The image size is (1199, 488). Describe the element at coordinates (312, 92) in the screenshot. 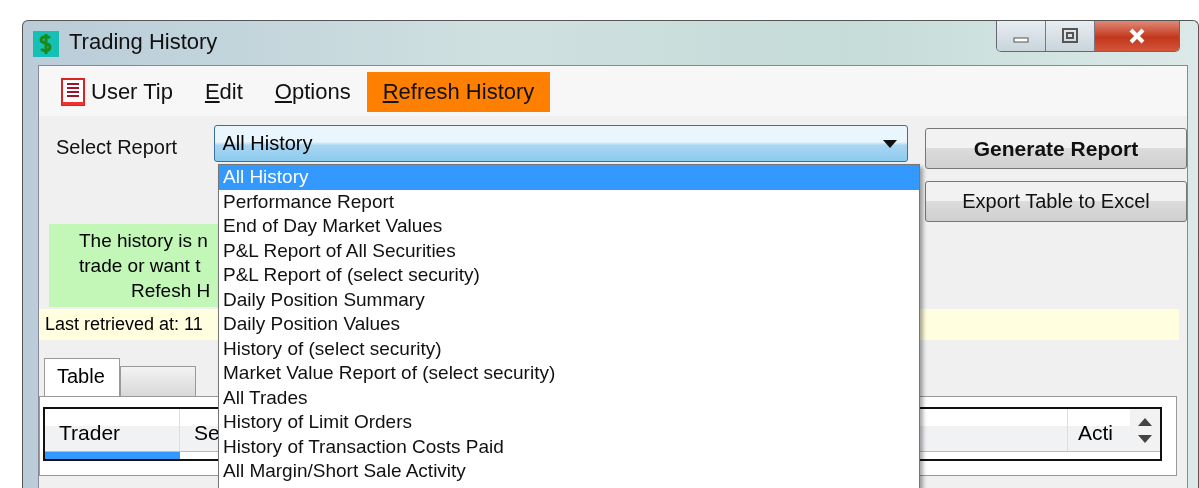

I see `menu-item: Options` at that location.